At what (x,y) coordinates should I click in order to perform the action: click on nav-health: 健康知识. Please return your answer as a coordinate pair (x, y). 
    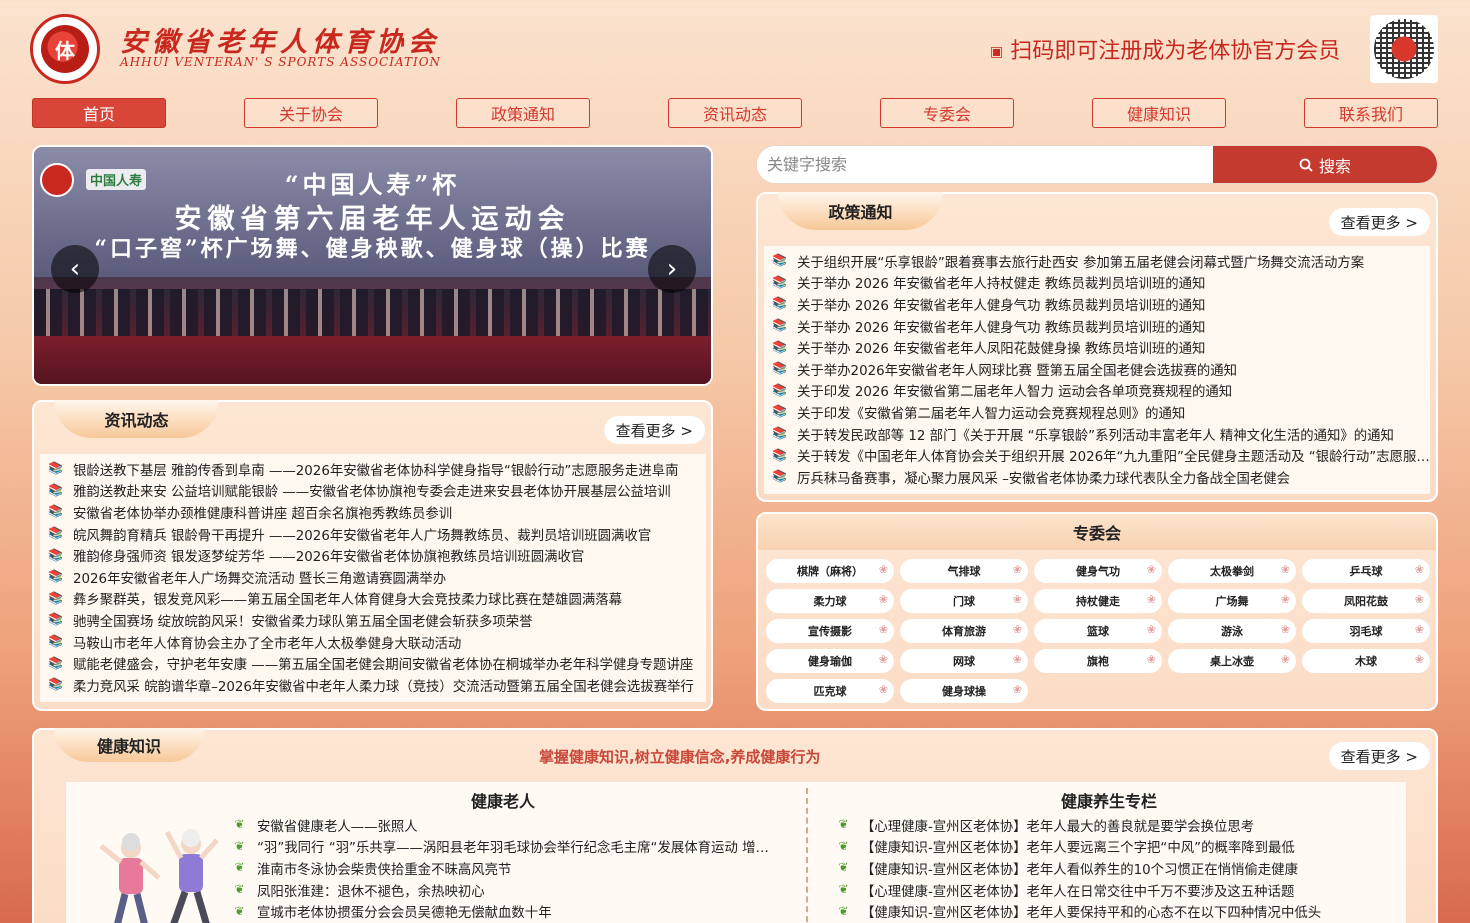
    Looking at the image, I should click on (1159, 113).